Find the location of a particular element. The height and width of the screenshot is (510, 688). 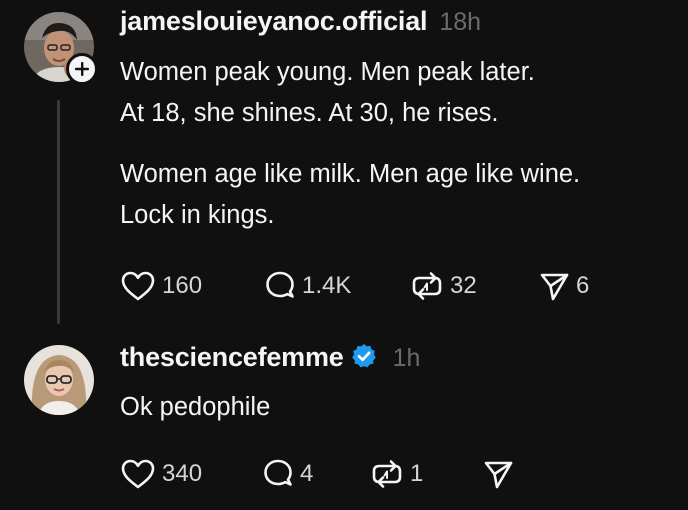

comment-button: 4 is located at coordinates (287, 474).